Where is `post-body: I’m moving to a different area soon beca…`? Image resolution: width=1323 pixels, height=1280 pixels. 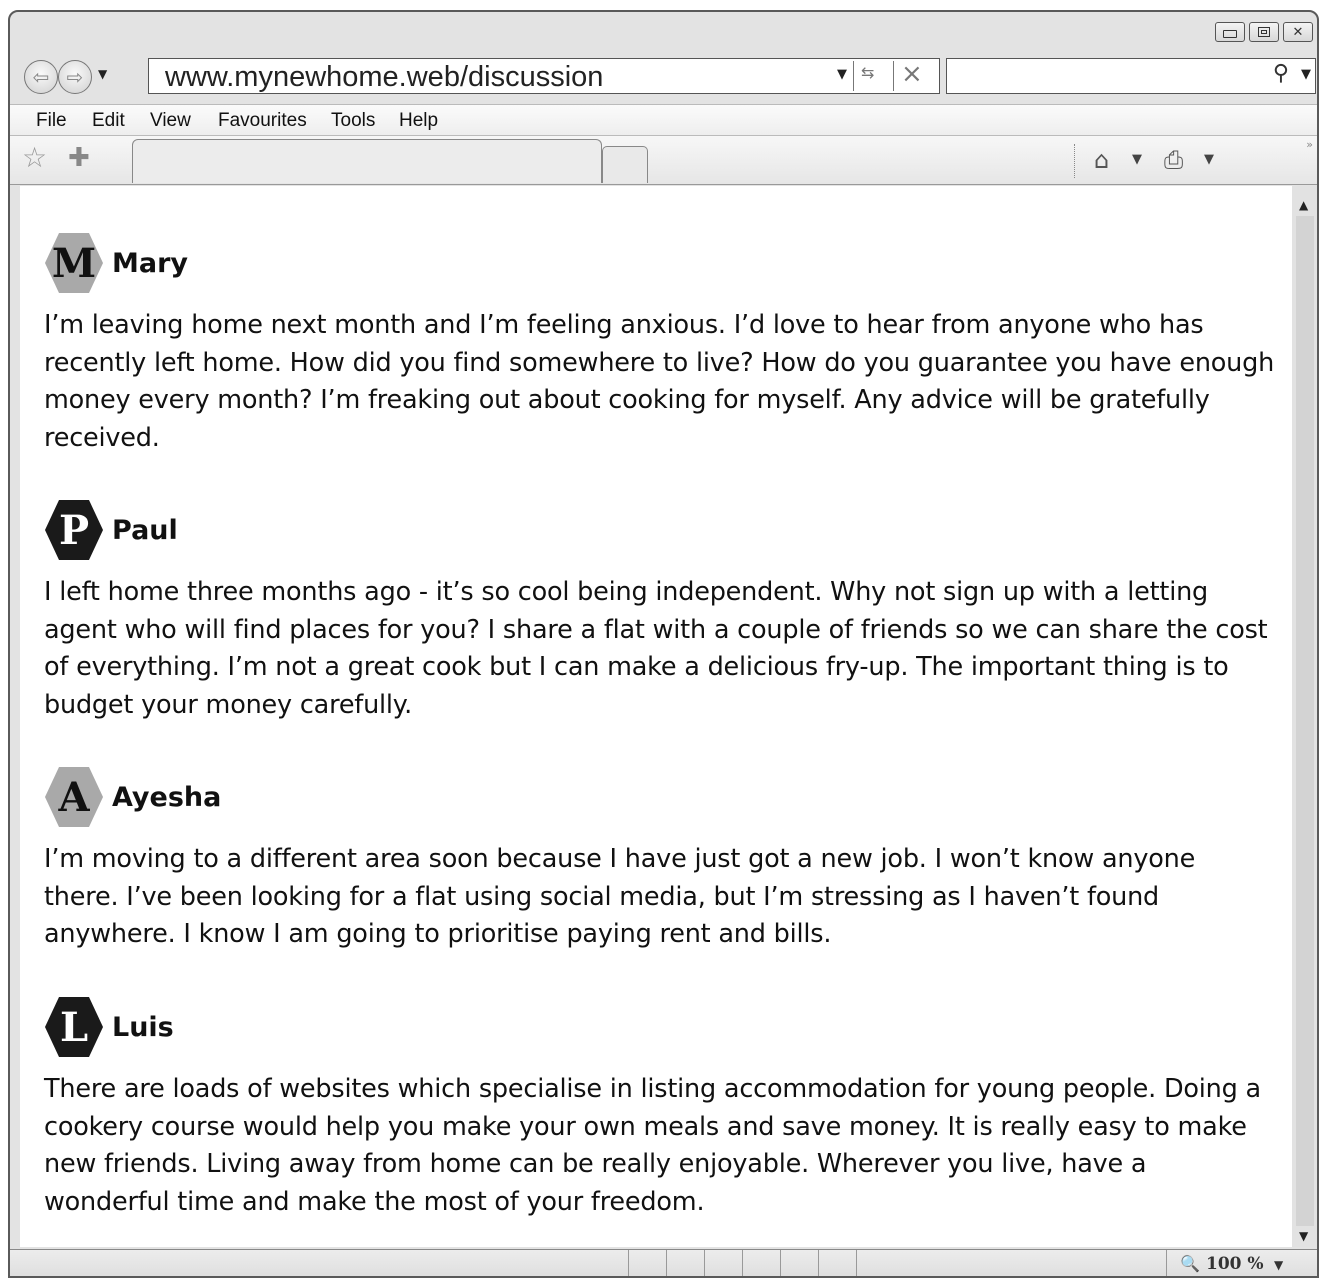
post-body: I’m moving to a different area soon beca… is located at coordinates (620, 896).